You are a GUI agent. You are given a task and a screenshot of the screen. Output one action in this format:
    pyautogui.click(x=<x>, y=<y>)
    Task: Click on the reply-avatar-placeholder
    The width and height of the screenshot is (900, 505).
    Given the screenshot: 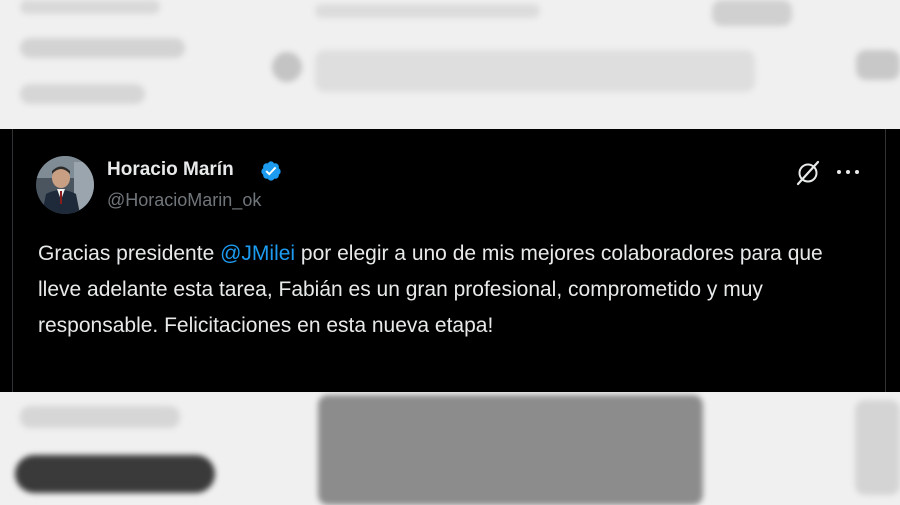 What is the action you would take?
    pyautogui.click(x=287, y=67)
    